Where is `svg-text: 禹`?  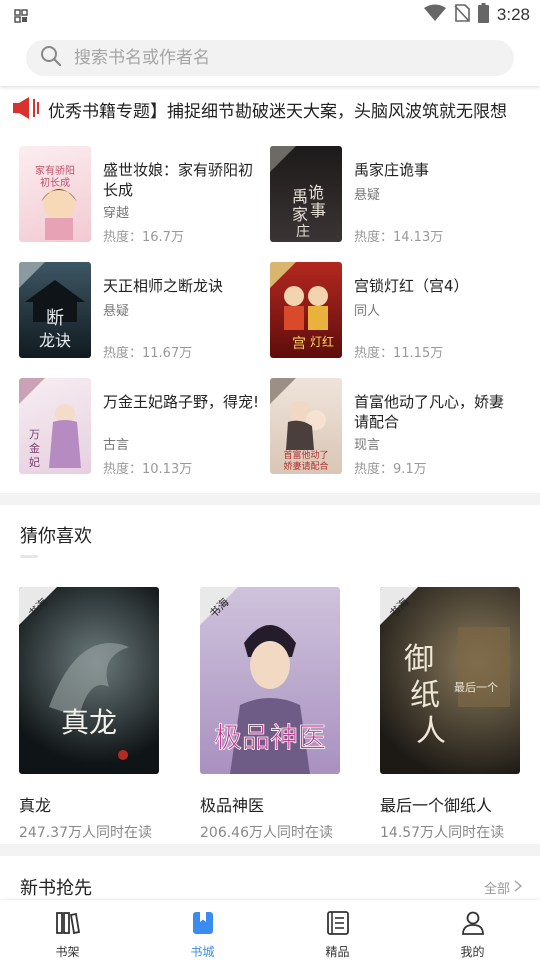 svg-text: 禹 is located at coordinates (300, 196).